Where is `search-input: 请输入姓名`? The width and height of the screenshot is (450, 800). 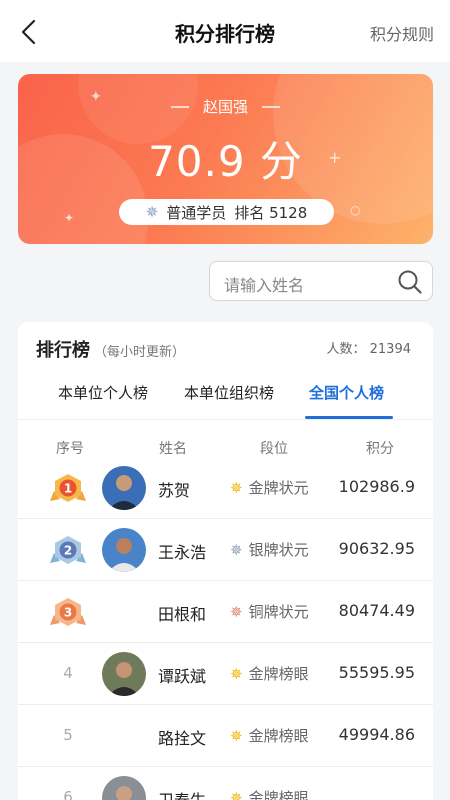
search-input: 请输入姓名 is located at coordinates (321, 281).